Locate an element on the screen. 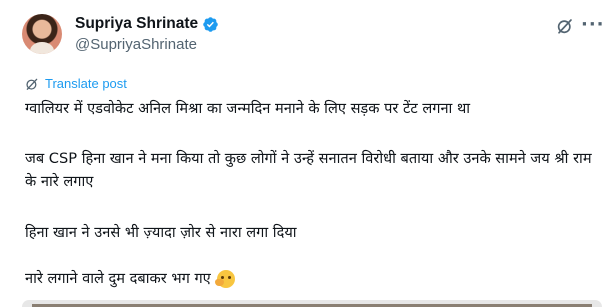 The width and height of the screenshot is (616, 307). tweet-paragraph-text: नारे लगाने वाले दुम दबाकर भग गए is located at coordinates (118, 278).